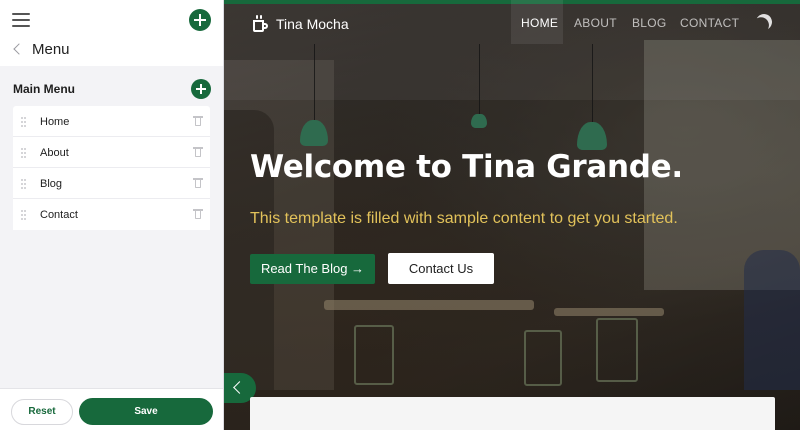 Image resolution: width=800 pixels, height=430 pixels. What do you see at coordinates (111, 121) in the screenshot?
I see `menu-item-home: Home` at bounding box center [111, 121].